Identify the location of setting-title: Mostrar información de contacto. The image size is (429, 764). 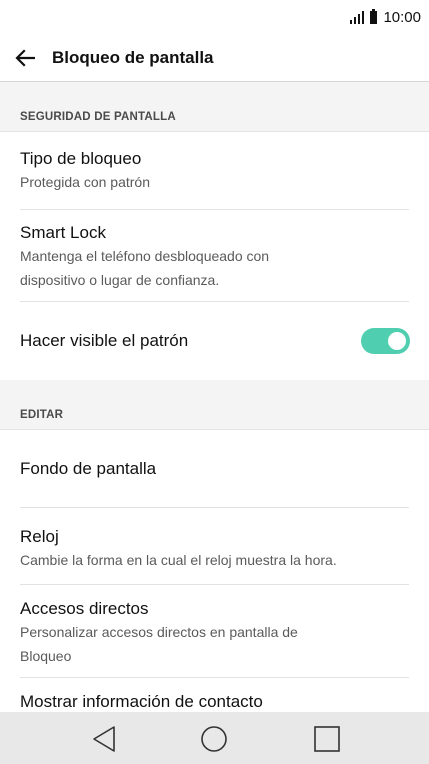
(141, 701).